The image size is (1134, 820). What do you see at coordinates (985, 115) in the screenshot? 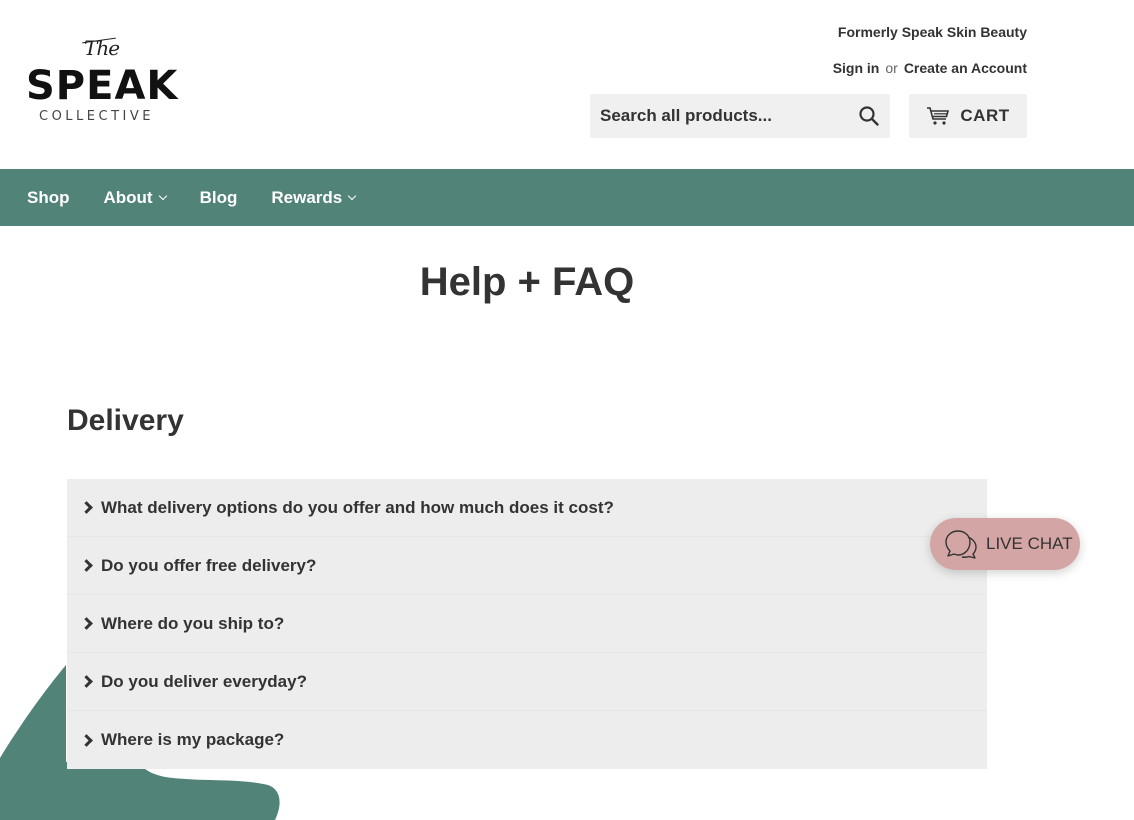
I see `cart-label: CART` at bounding box center [985, 115].